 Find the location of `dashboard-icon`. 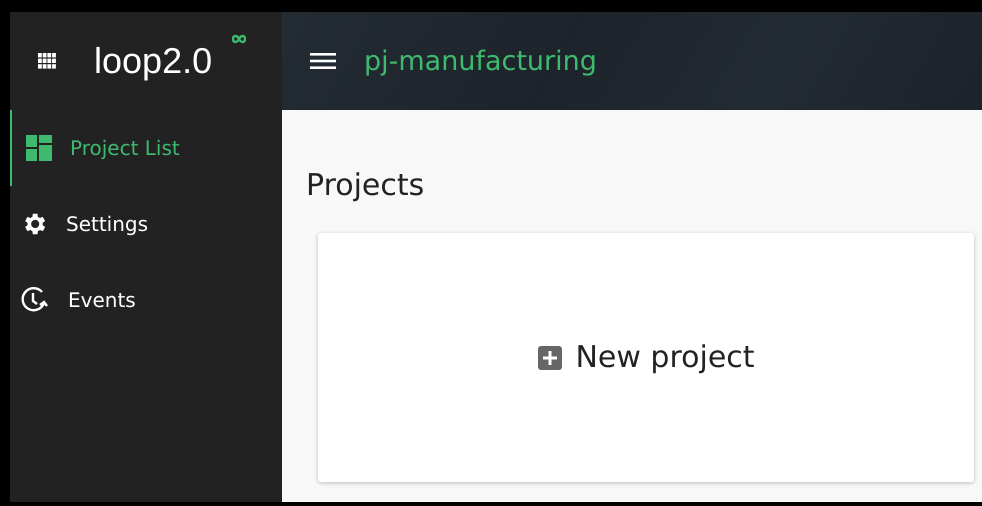

dashboard-icon is located at coordinates (39, 148).